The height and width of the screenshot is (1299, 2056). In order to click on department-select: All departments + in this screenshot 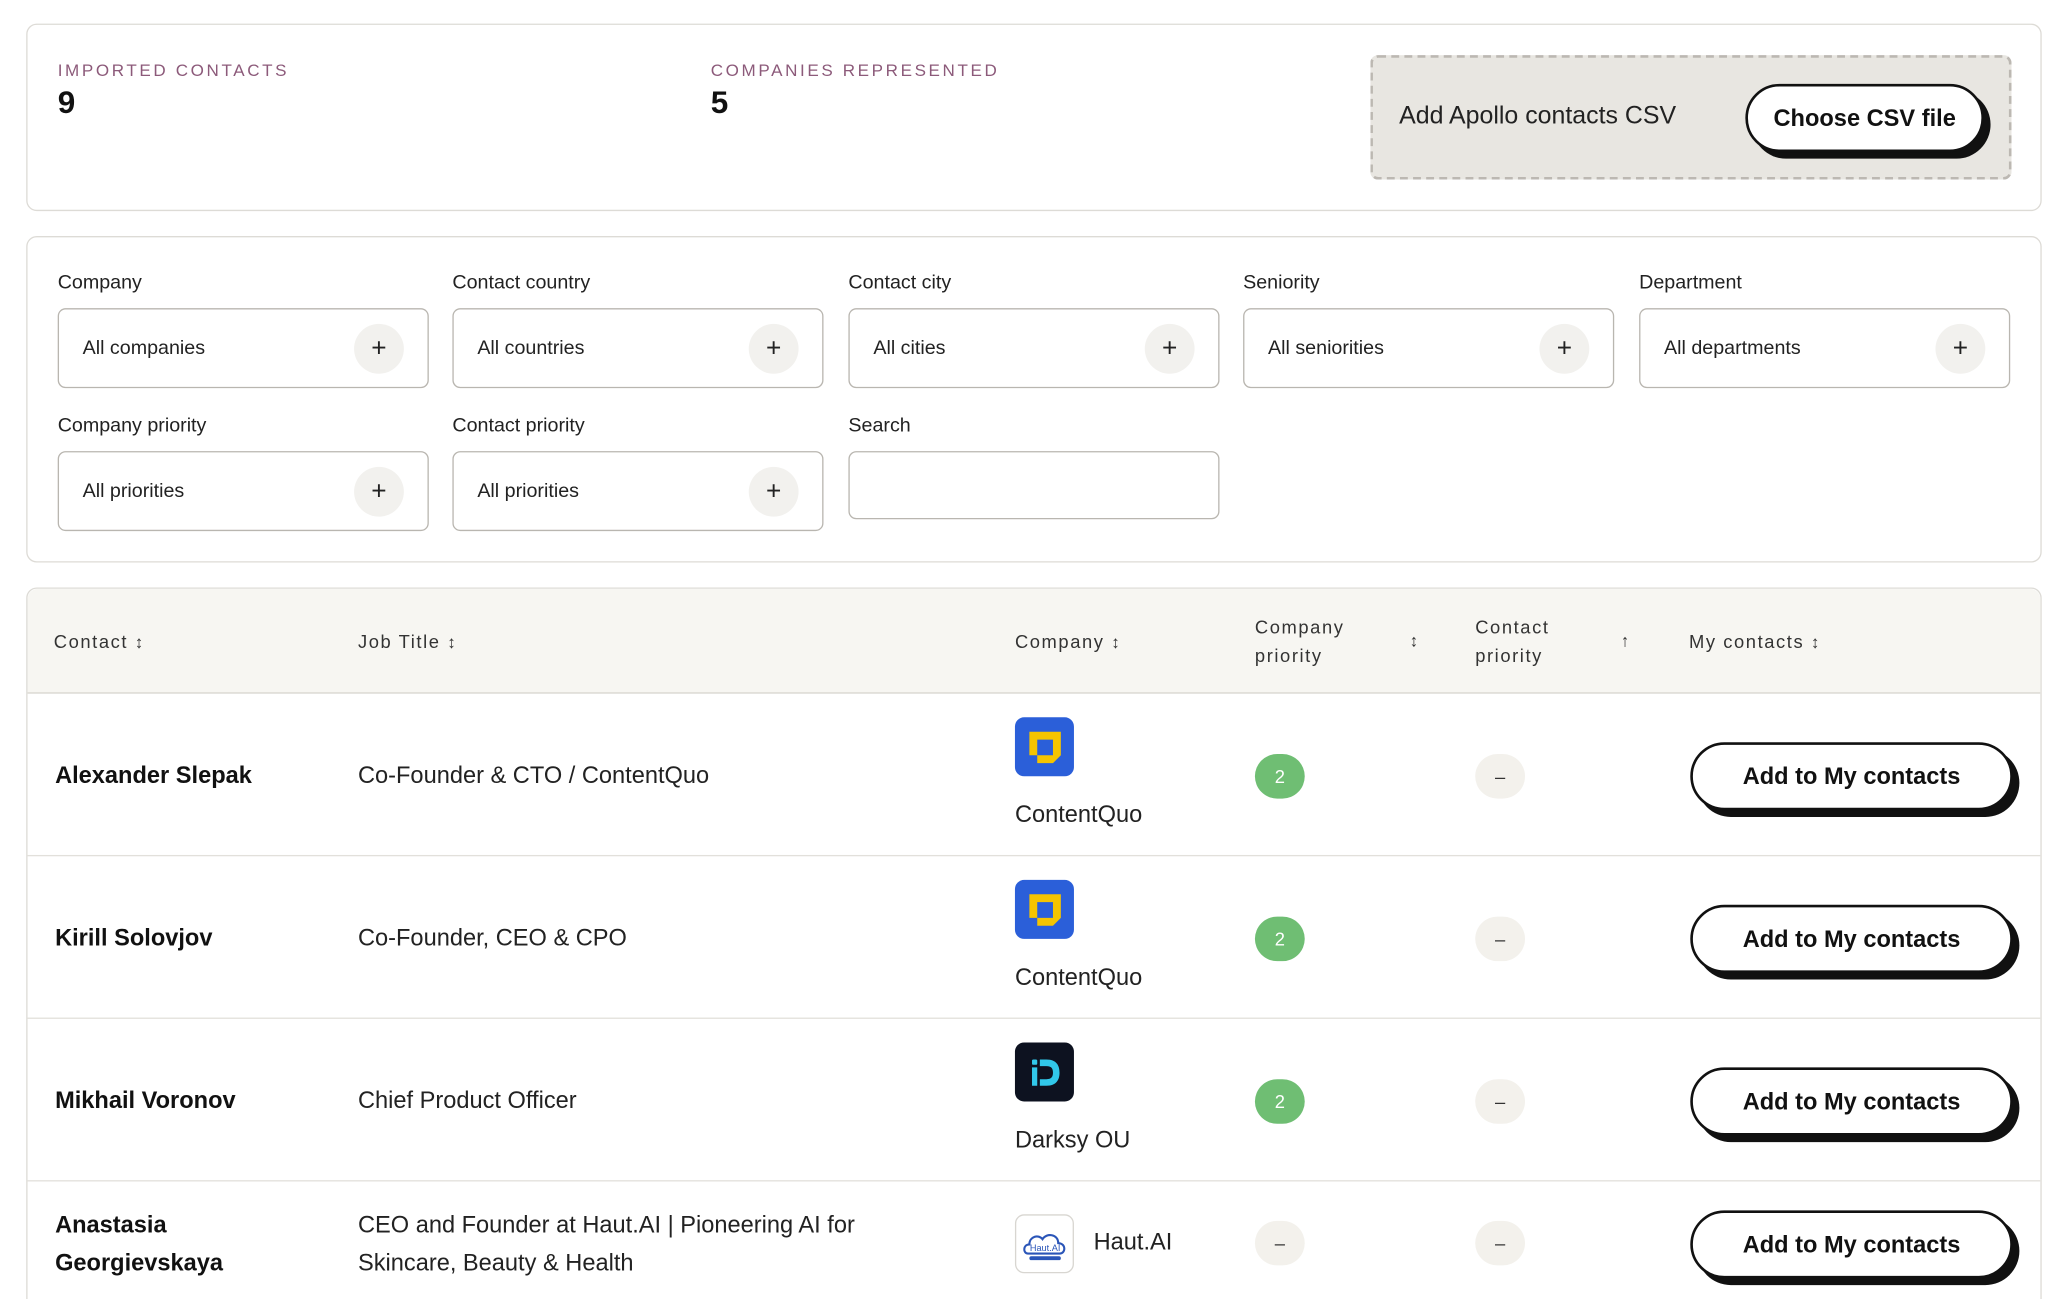, I will do `click(1825, 348)`.